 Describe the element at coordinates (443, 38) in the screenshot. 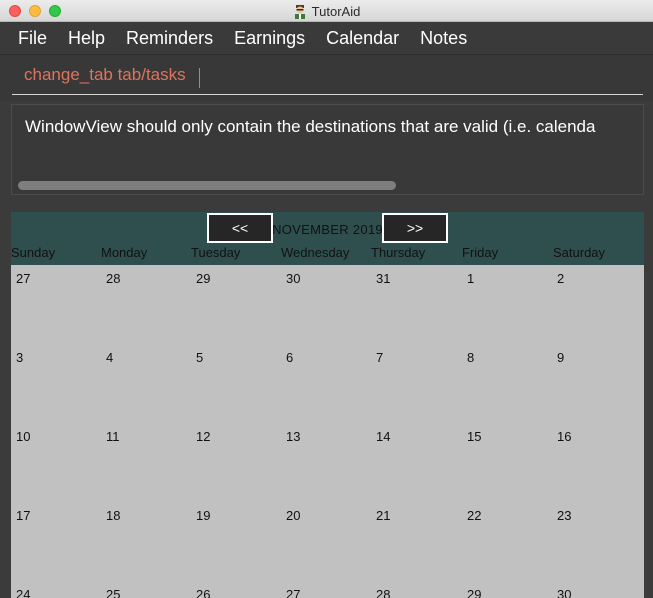

I see `menu-notes: Notes` at that location.